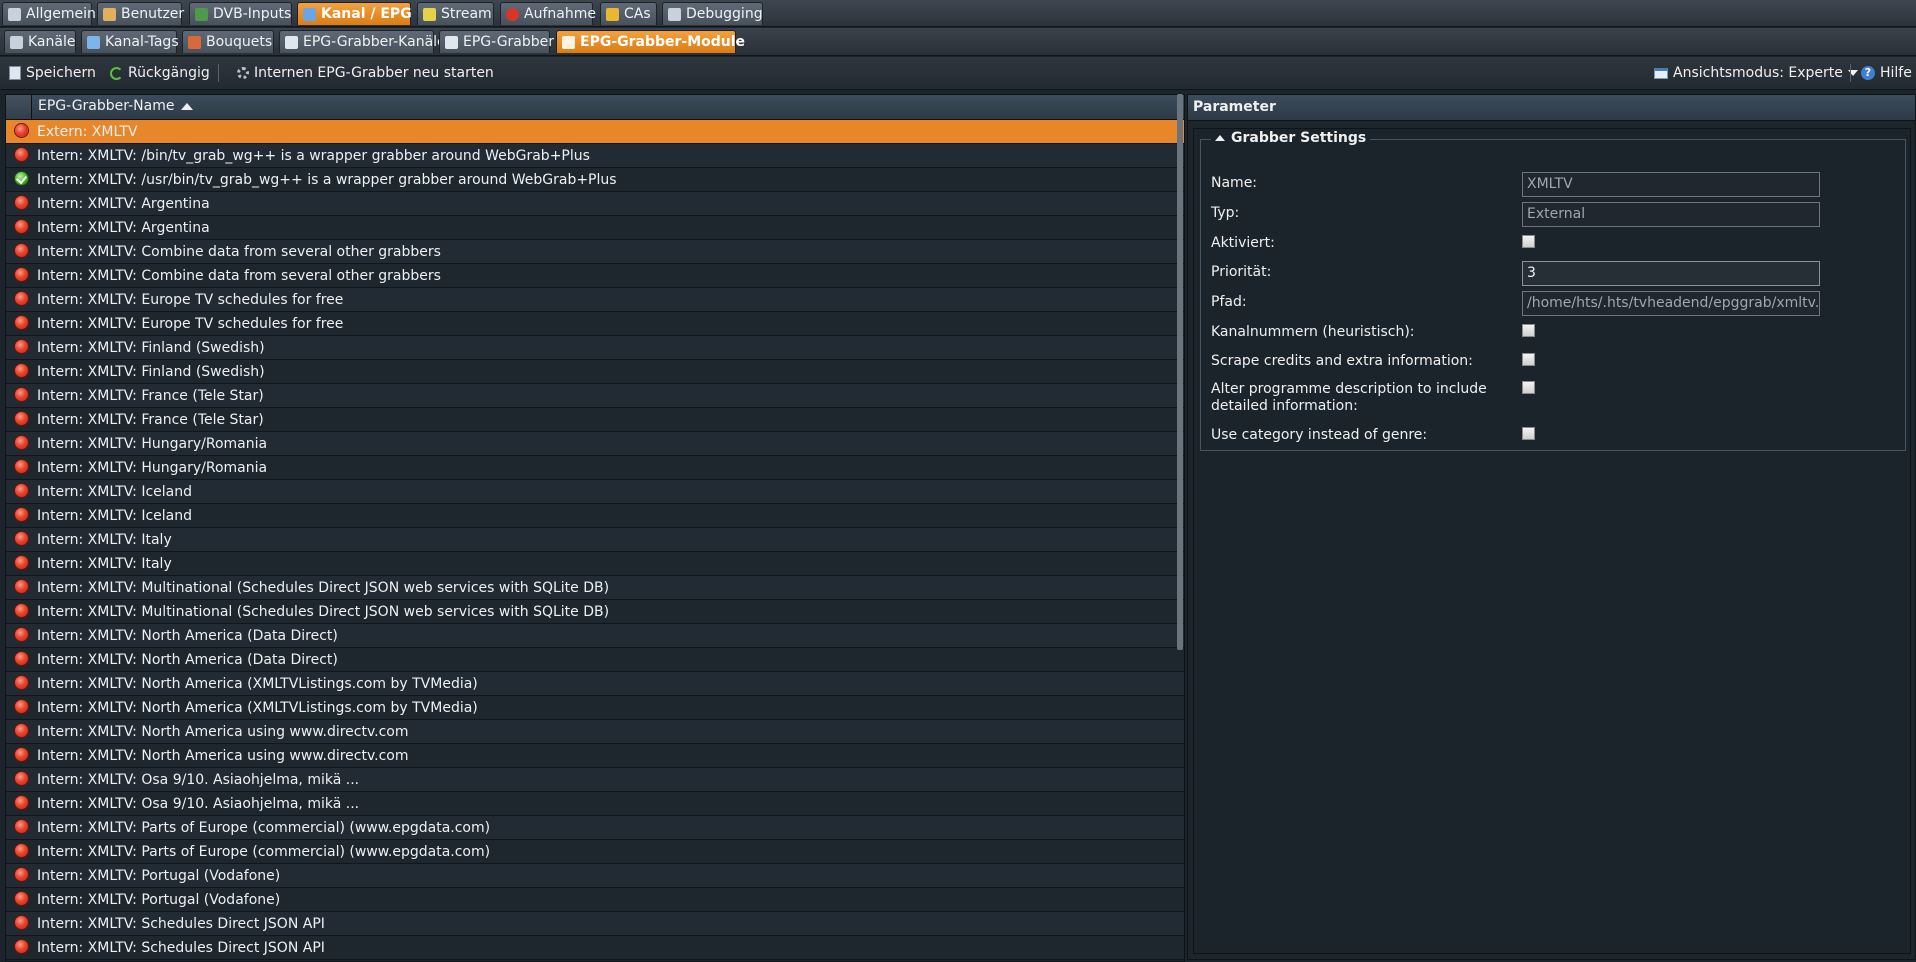 This screenshot has height=962, width=1916. What do you see at coordinates (40, 41) in the screenshot?
I see `tab-kanaele: Kanäle` at bounding box center [40, 41].